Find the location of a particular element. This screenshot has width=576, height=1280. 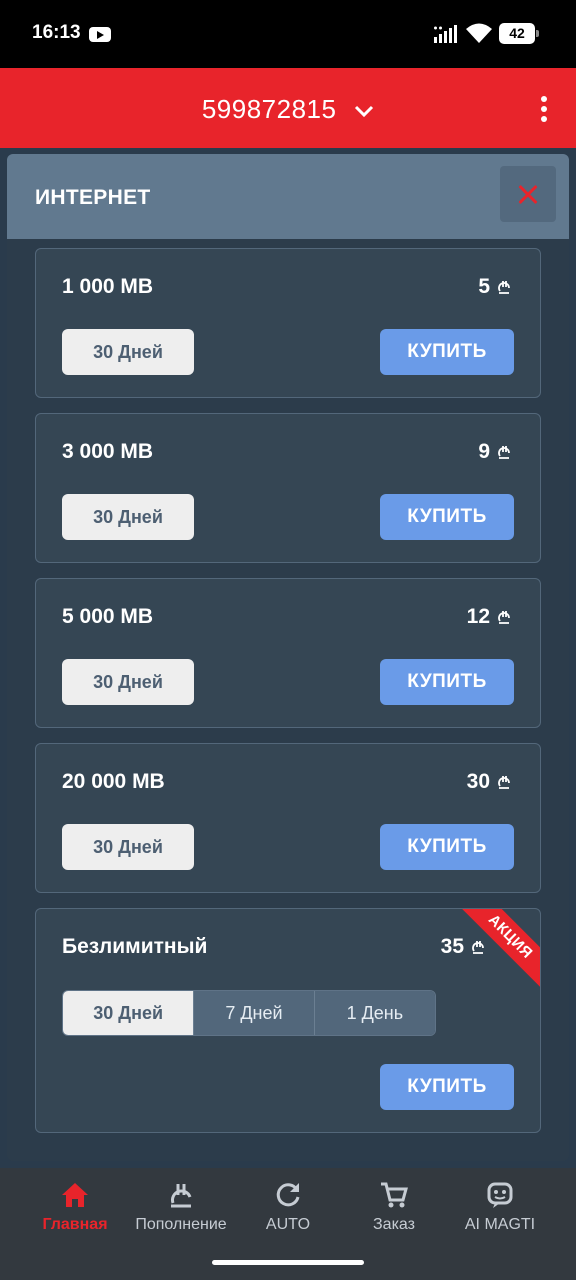

nav-topup: Пополнение is located at coordinates (181, 1207).